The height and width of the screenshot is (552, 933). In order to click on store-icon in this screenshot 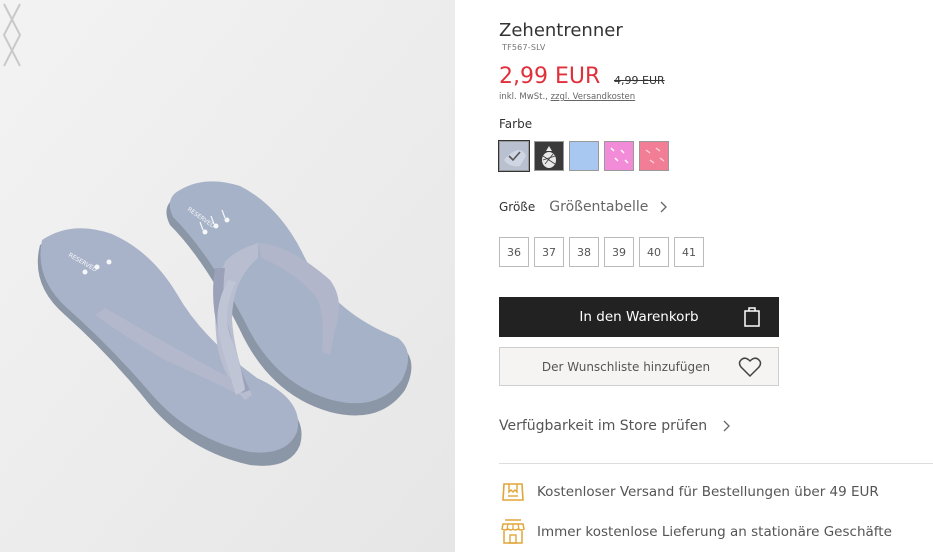, I will do `click(513, 531)`.